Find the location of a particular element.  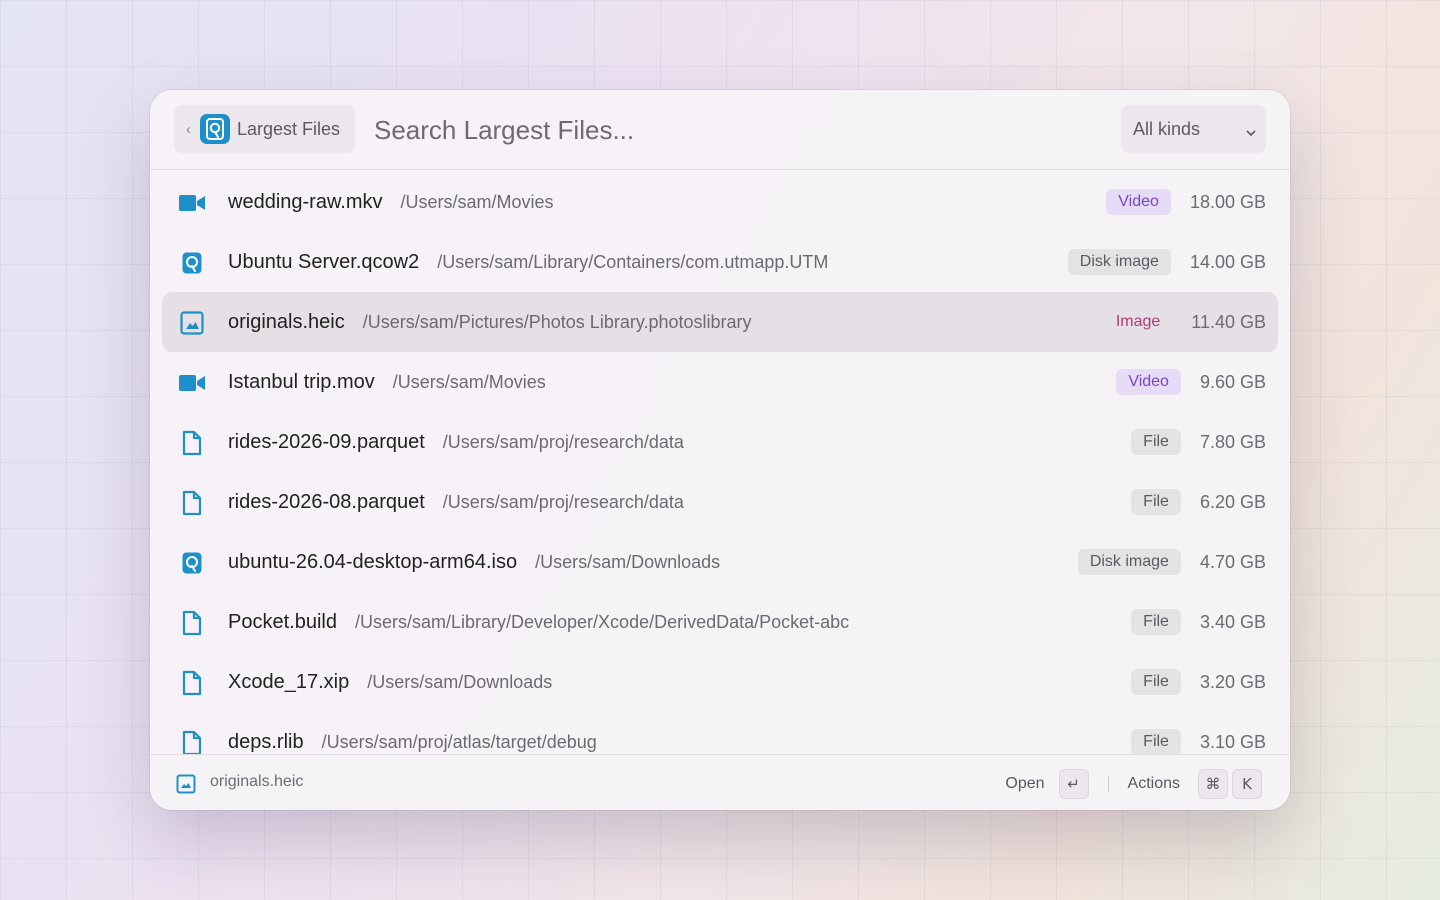

file-text: Istanbul trip.mov/Users/sam/Movies is located at coordinates (387, 382).